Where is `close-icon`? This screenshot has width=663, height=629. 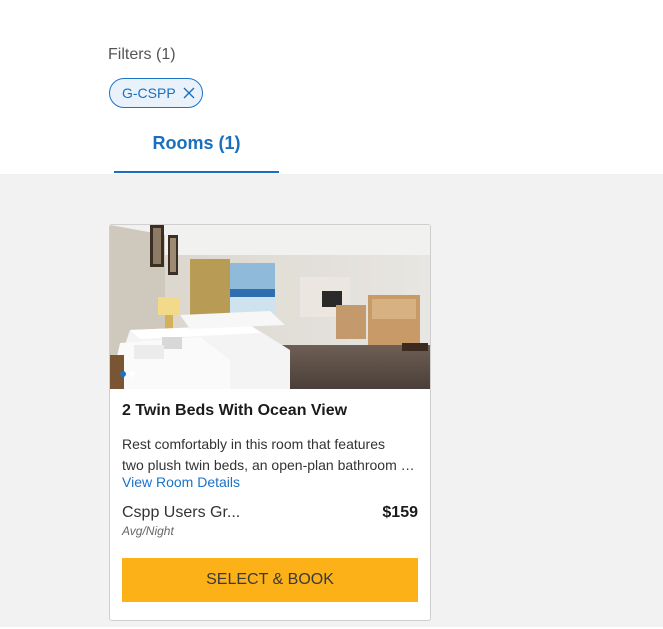 close-icon is located at coordinates (189, 93).